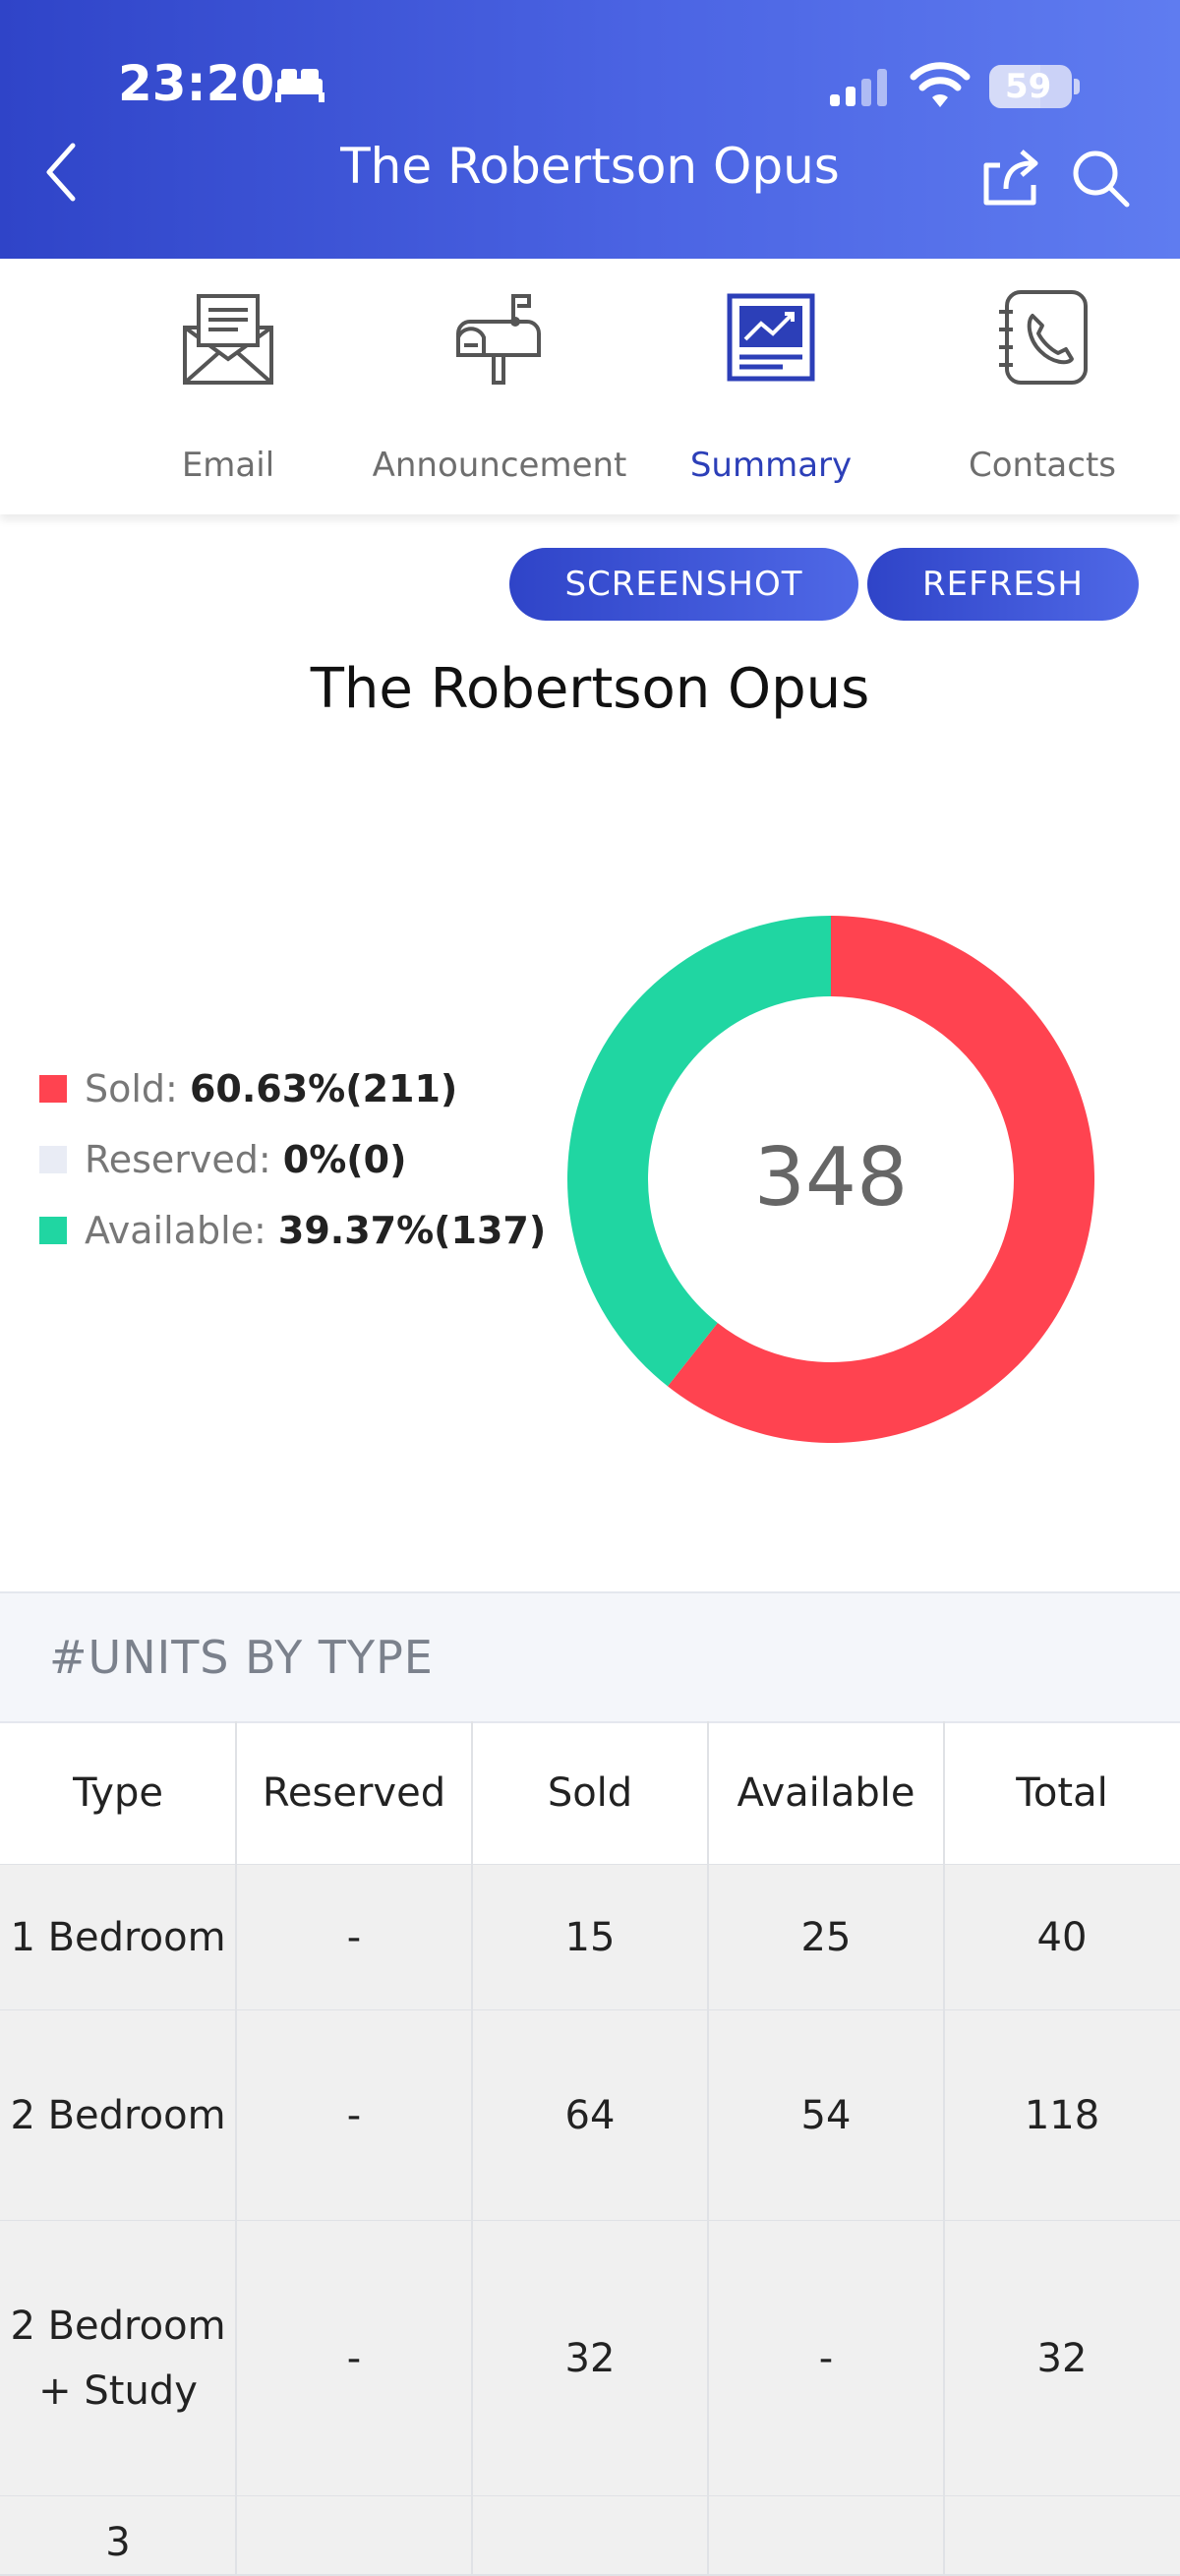 The width and height of the screenshot is (1180, 2576). I want to click on bed-icon, so click(299, 85).